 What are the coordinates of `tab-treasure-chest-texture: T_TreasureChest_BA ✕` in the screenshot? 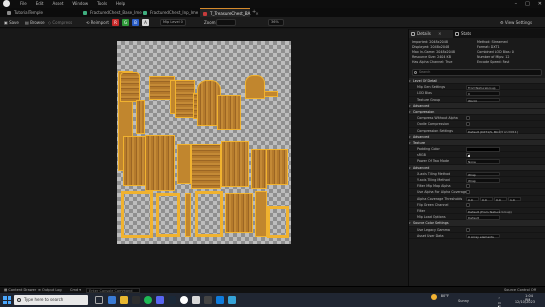 It's located at (229, 12).